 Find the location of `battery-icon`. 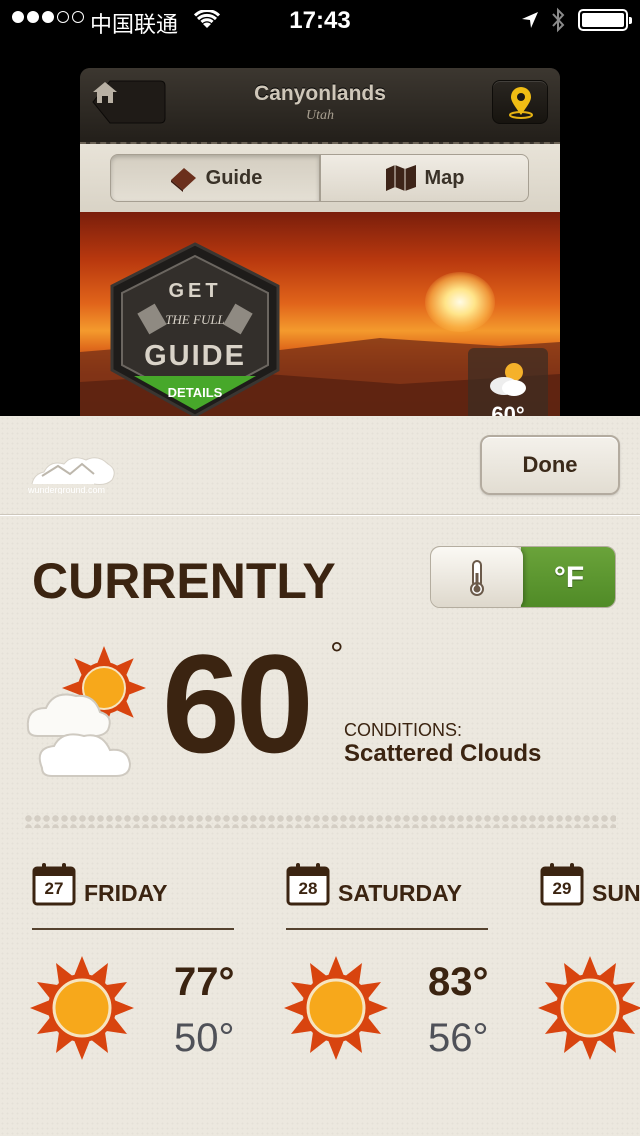

battery-icon is located at coordinates (605, 20).